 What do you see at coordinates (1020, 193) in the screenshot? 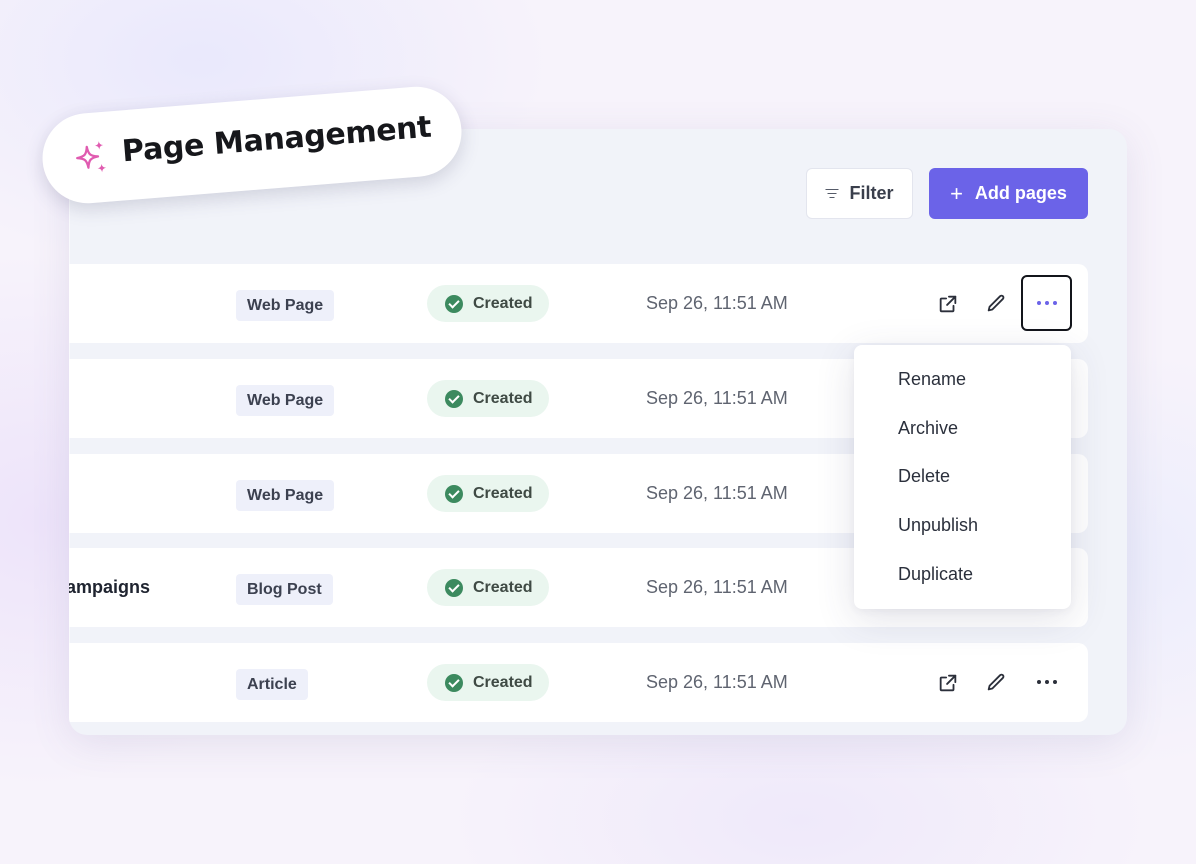
I see `add-pages-label: Add pages` at bounding box center [1020, 193].